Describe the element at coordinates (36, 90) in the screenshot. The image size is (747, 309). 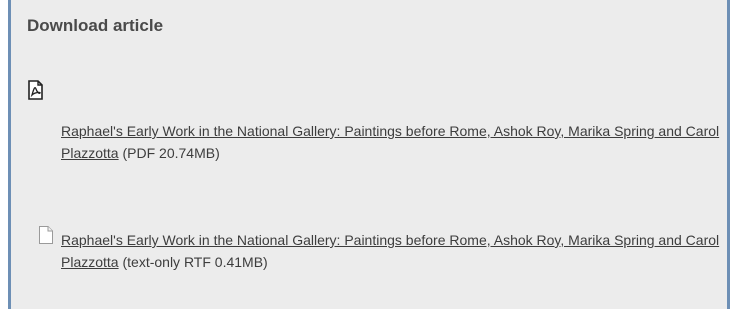
I see `pdf-icon` at that location.